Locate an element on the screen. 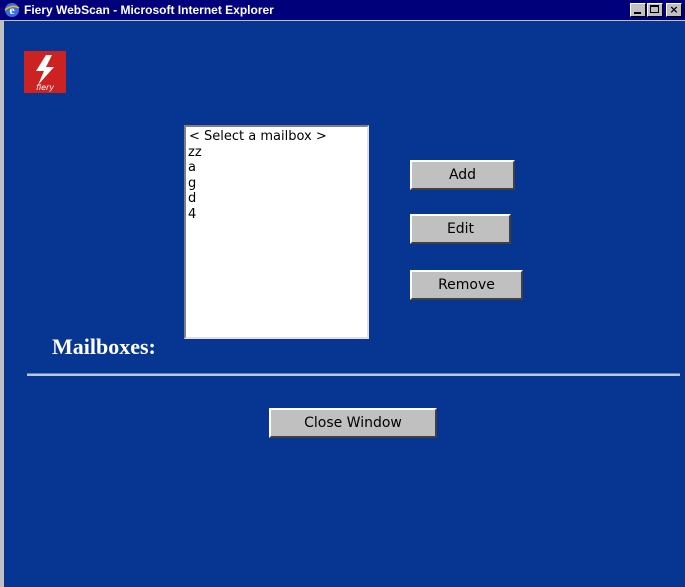 The height and width of the screenshot is (587, 685). maximize-button is located at coordinates (655, 10).